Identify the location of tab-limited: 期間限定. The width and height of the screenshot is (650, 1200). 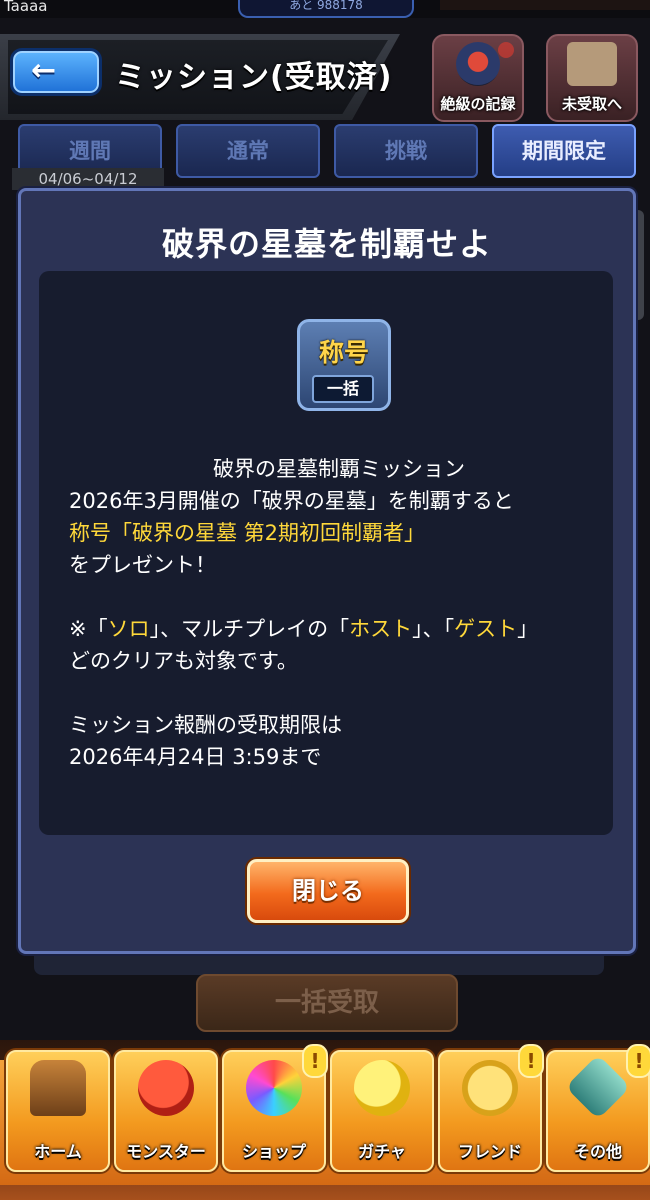
(564, 151).